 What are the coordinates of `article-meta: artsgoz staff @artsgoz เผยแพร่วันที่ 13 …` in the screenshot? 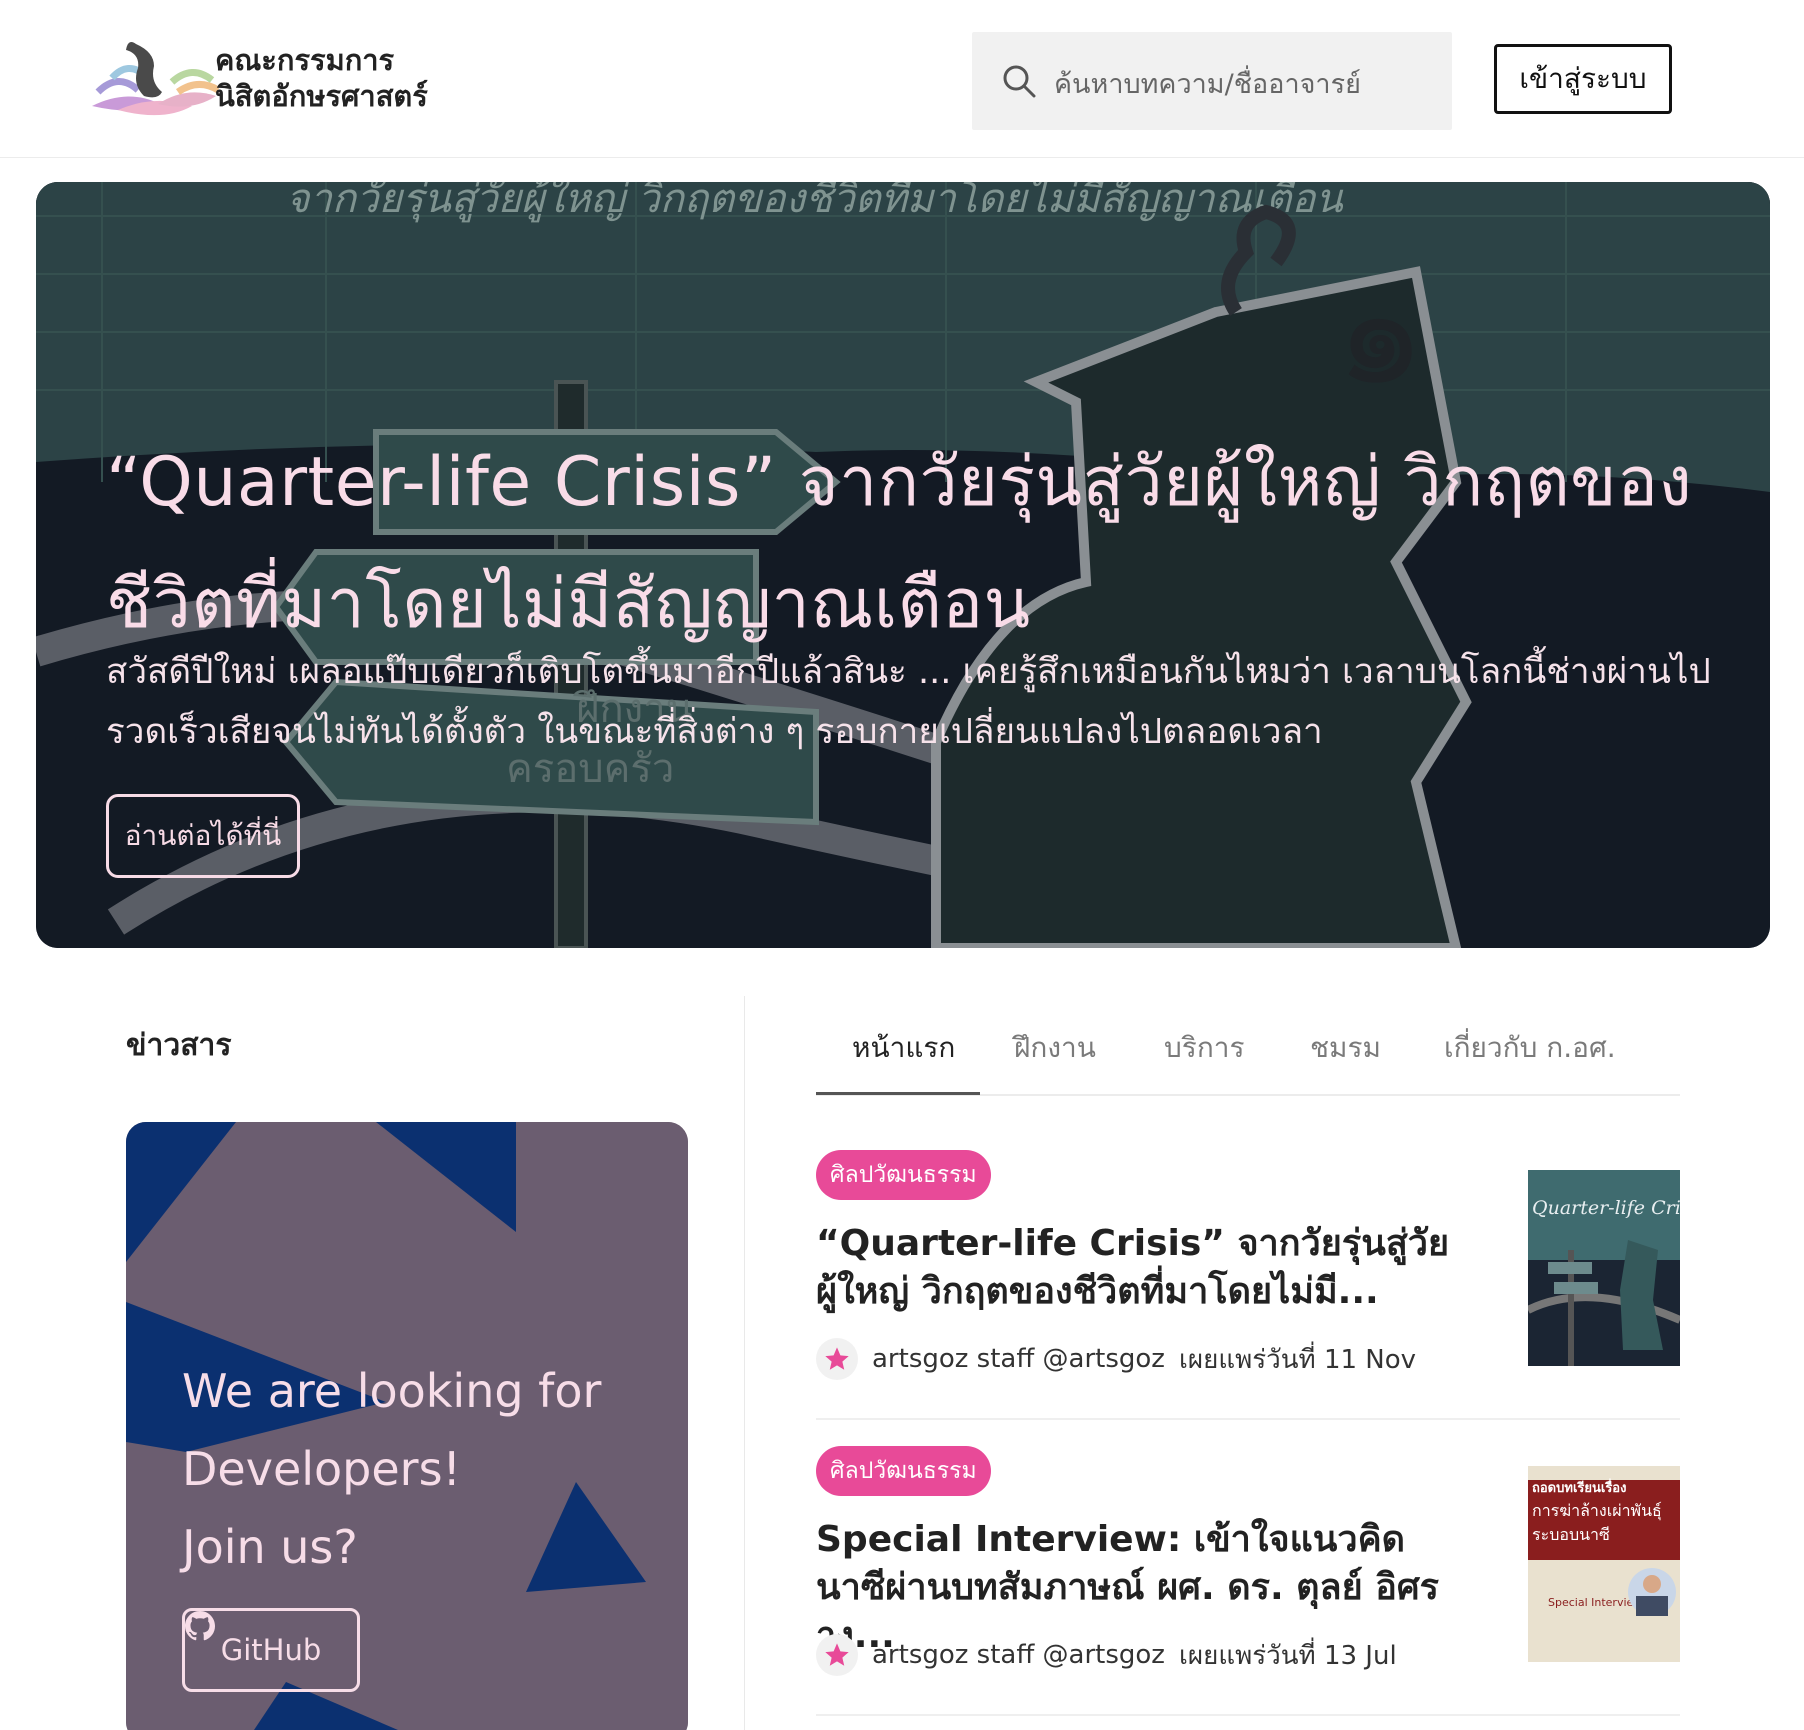 It's located at (1106, 1655).